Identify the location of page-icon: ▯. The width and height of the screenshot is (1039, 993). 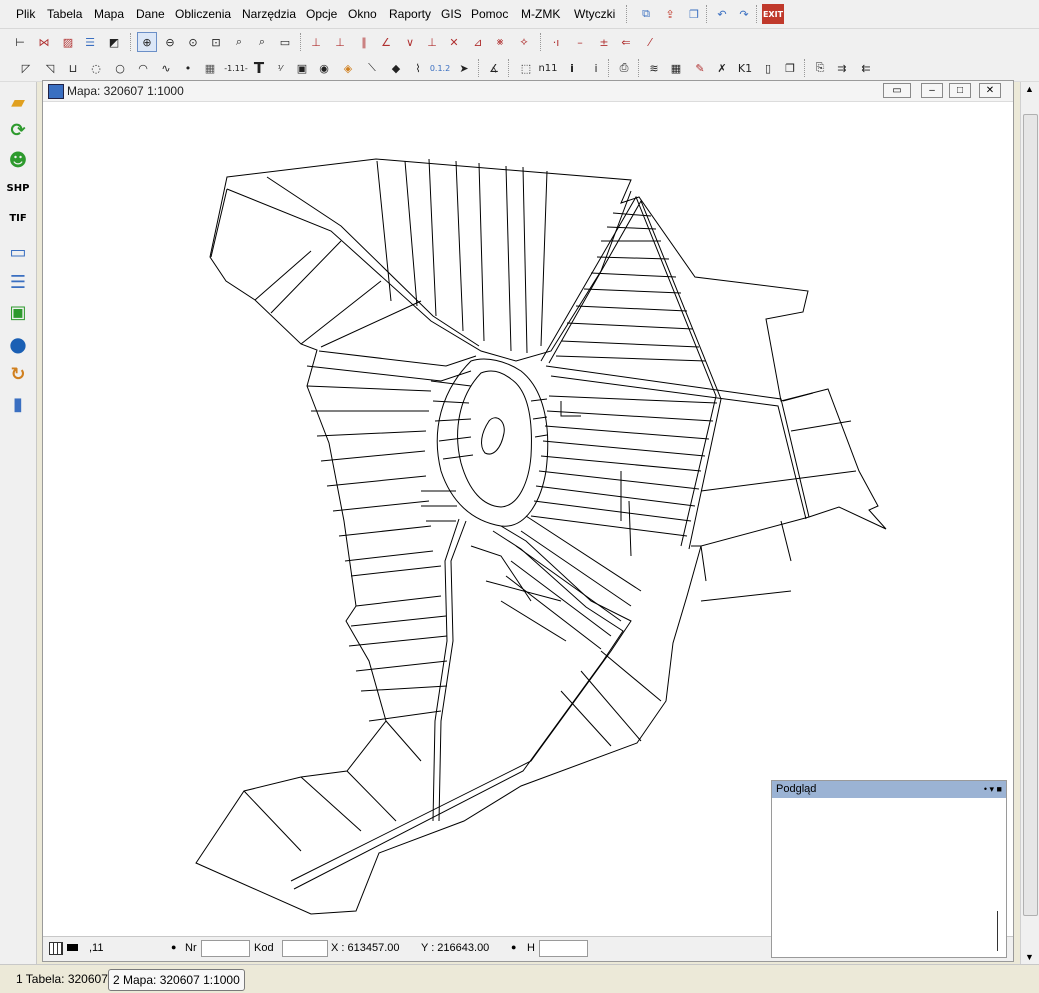
(768, 68).